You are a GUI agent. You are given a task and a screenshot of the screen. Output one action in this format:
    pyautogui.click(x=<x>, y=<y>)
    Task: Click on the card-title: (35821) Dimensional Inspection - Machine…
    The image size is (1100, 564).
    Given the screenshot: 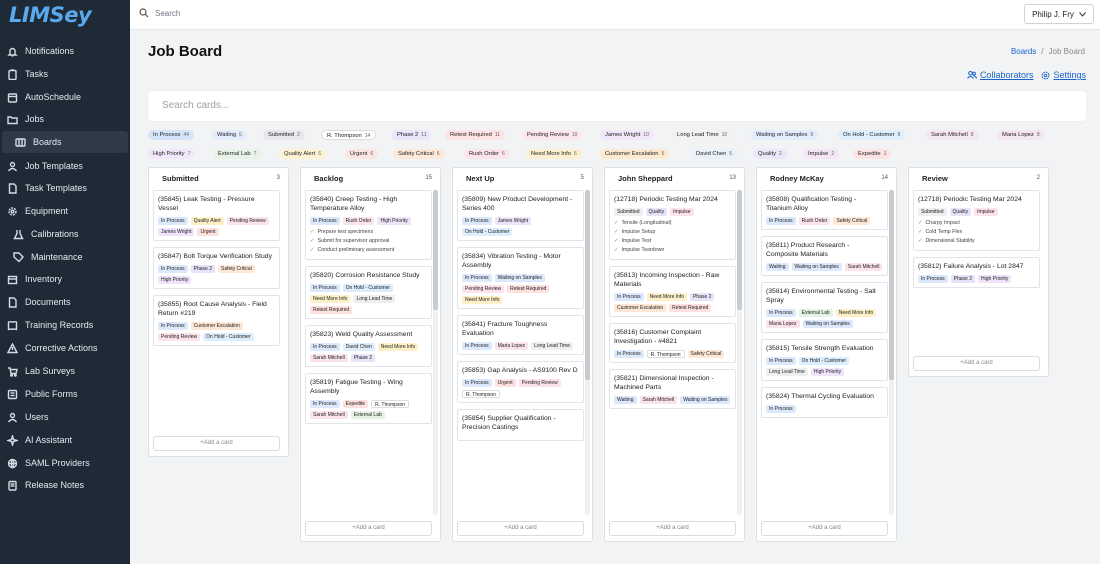 What is the action you would take?
    pyautogui.click(x=664, y=383)
    